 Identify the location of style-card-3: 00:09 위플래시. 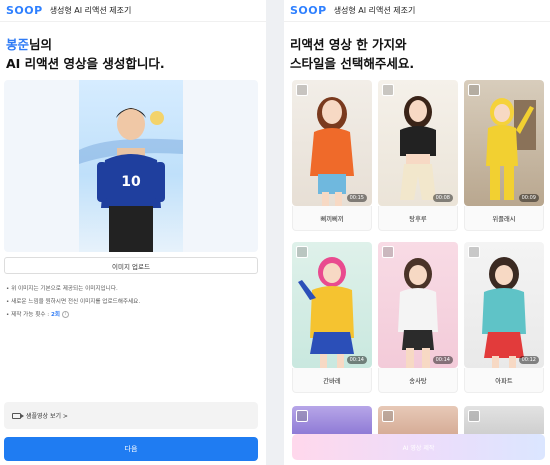
(504, 155).